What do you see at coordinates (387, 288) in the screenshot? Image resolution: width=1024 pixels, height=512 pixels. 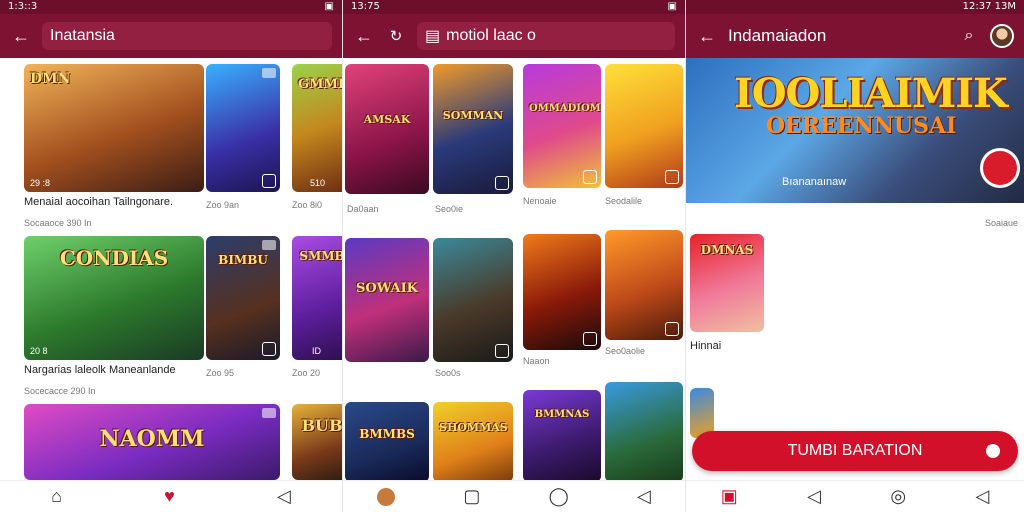 I see `card-logo: SOWAIK` at bounding box center [387, 288].